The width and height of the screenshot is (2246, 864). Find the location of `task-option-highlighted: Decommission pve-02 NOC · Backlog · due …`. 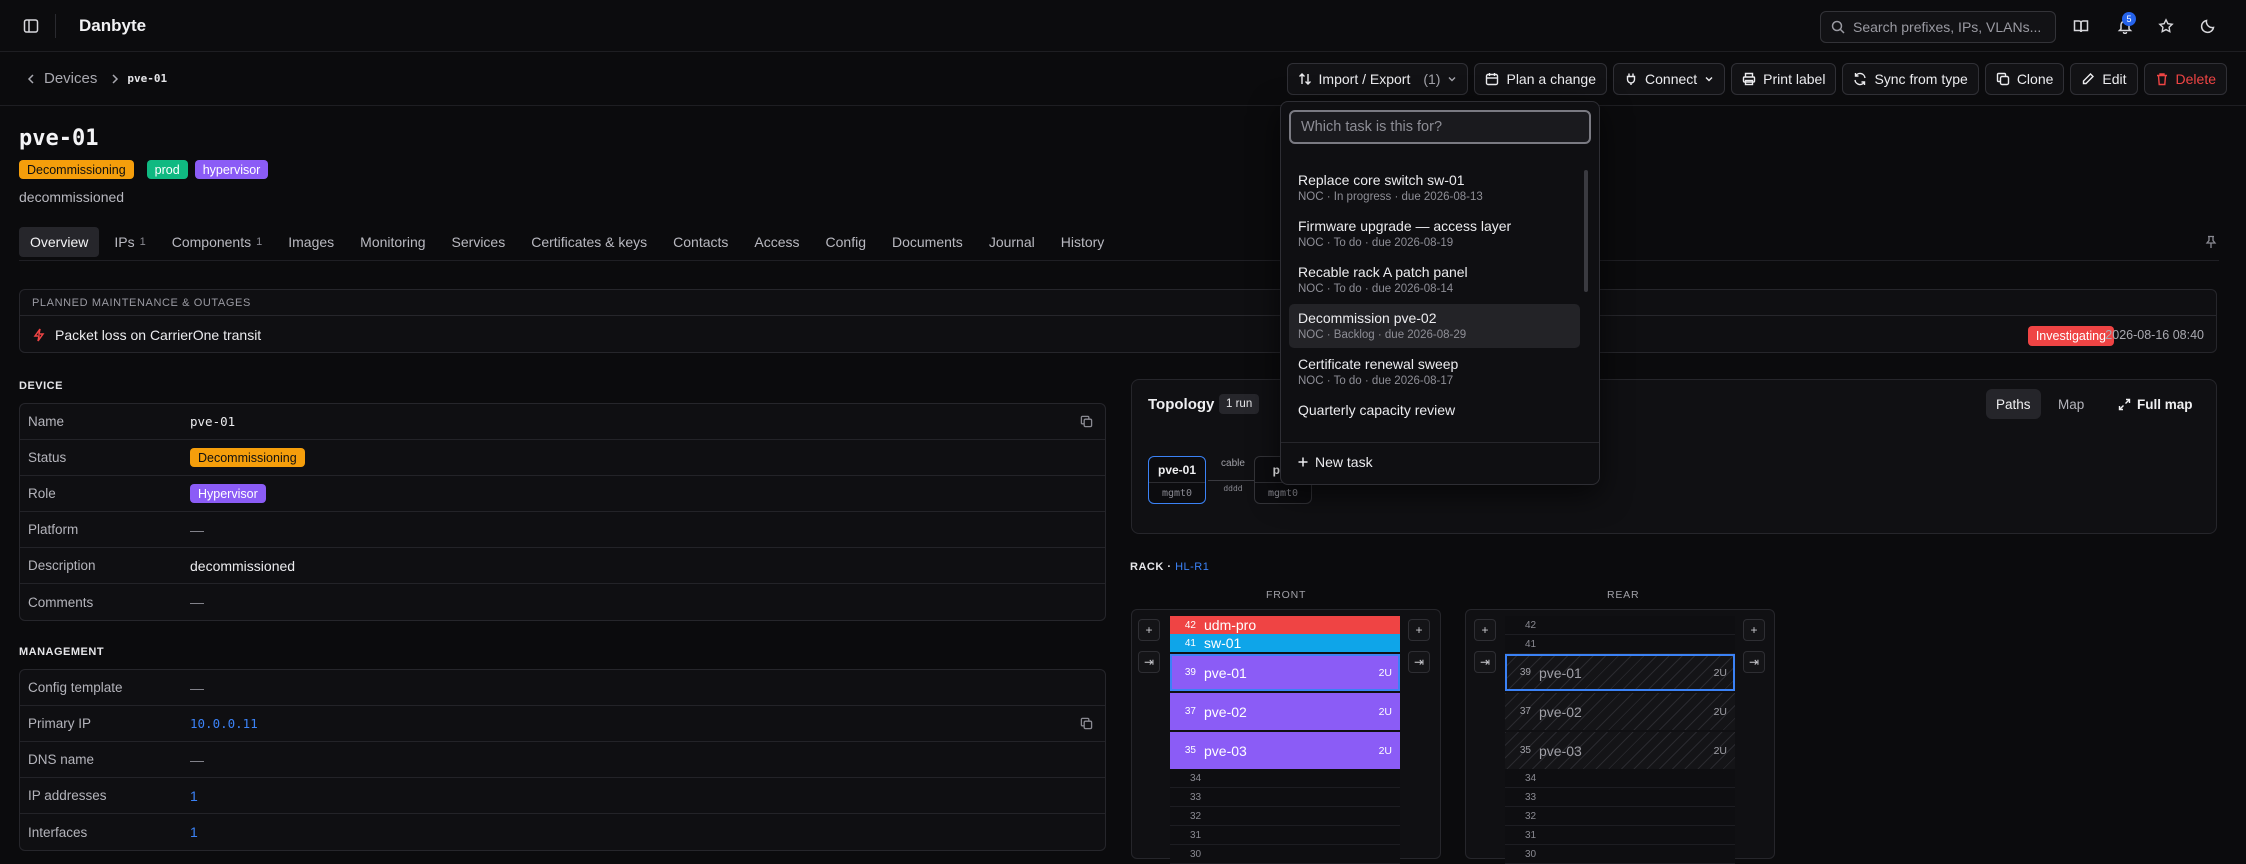

task-option-highlighted: Decommission pve-02 NOC · Backlog · due … is located at coordinates (1434, 326).